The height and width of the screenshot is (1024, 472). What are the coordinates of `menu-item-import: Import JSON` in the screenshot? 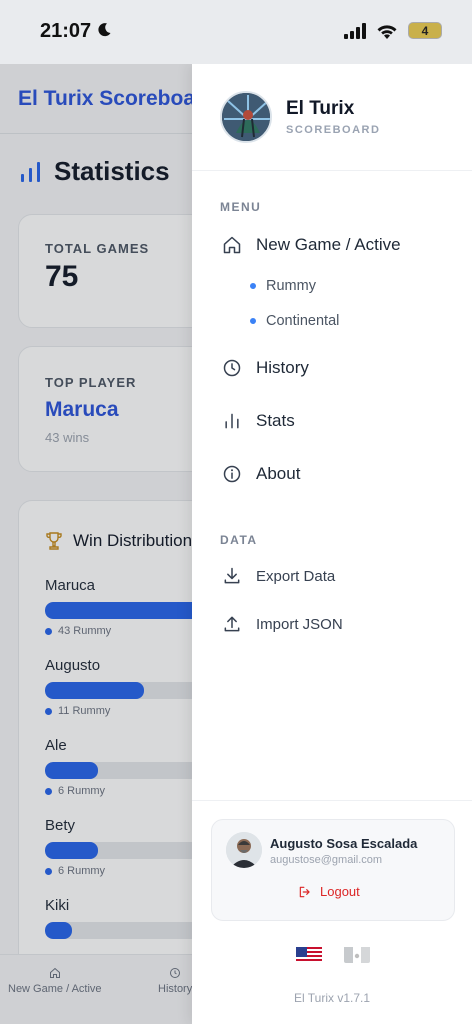 It's located at (282, 624).